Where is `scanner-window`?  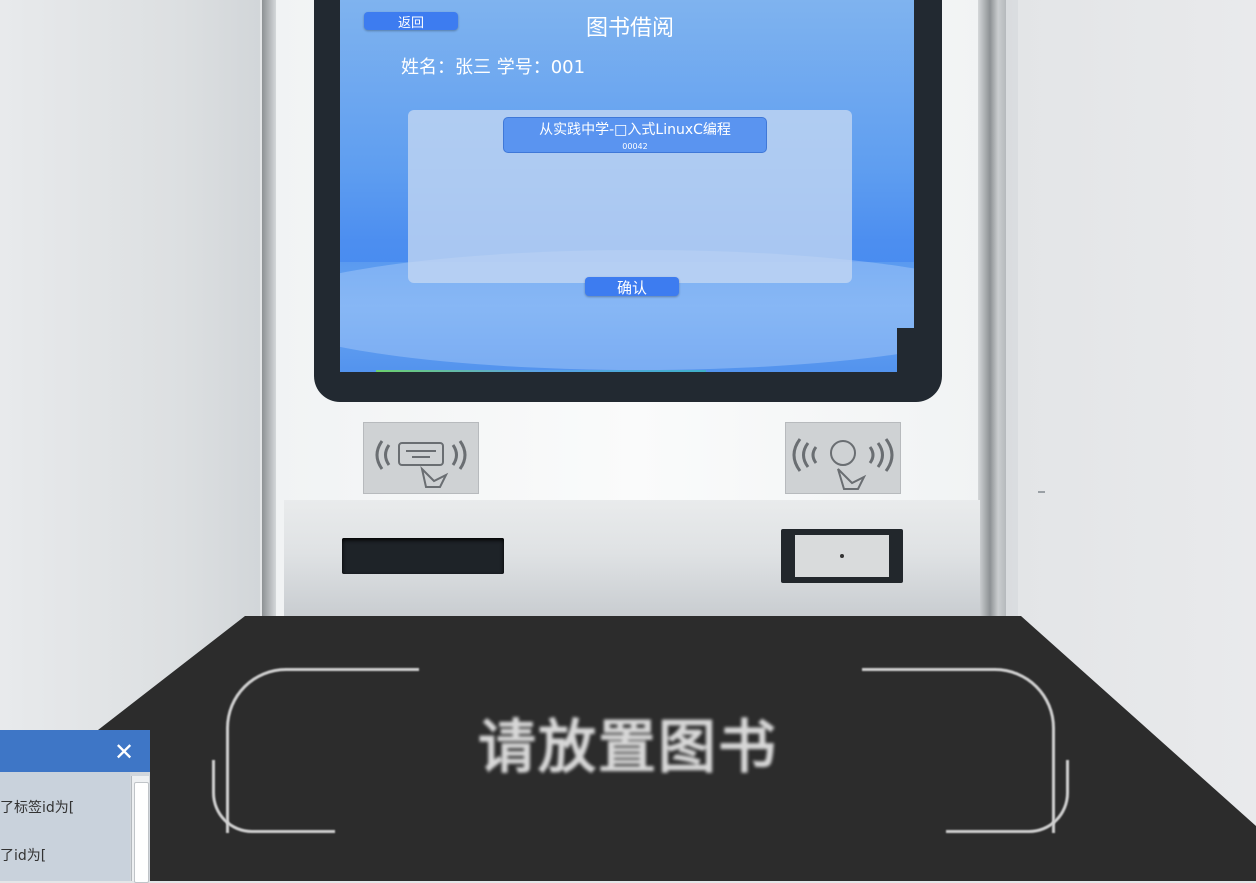
scanner-window is located at coordinates (842, 556).